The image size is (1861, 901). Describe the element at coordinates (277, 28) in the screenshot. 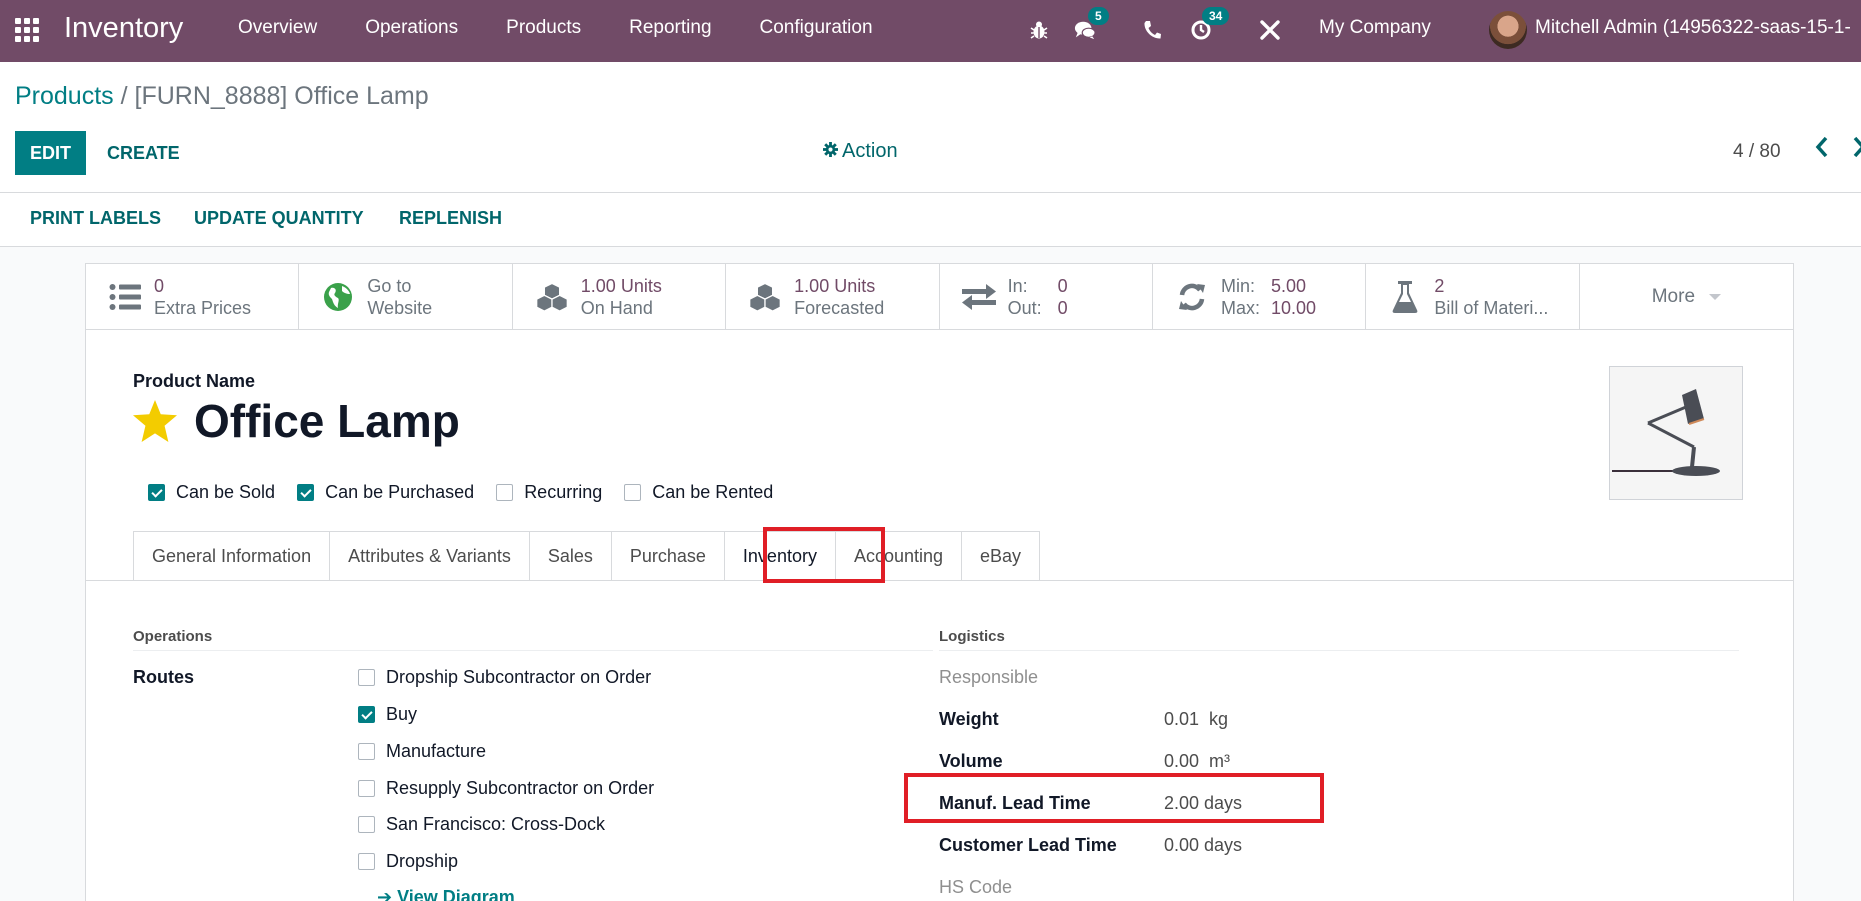

I see `menu-overview: Overview` at that location.